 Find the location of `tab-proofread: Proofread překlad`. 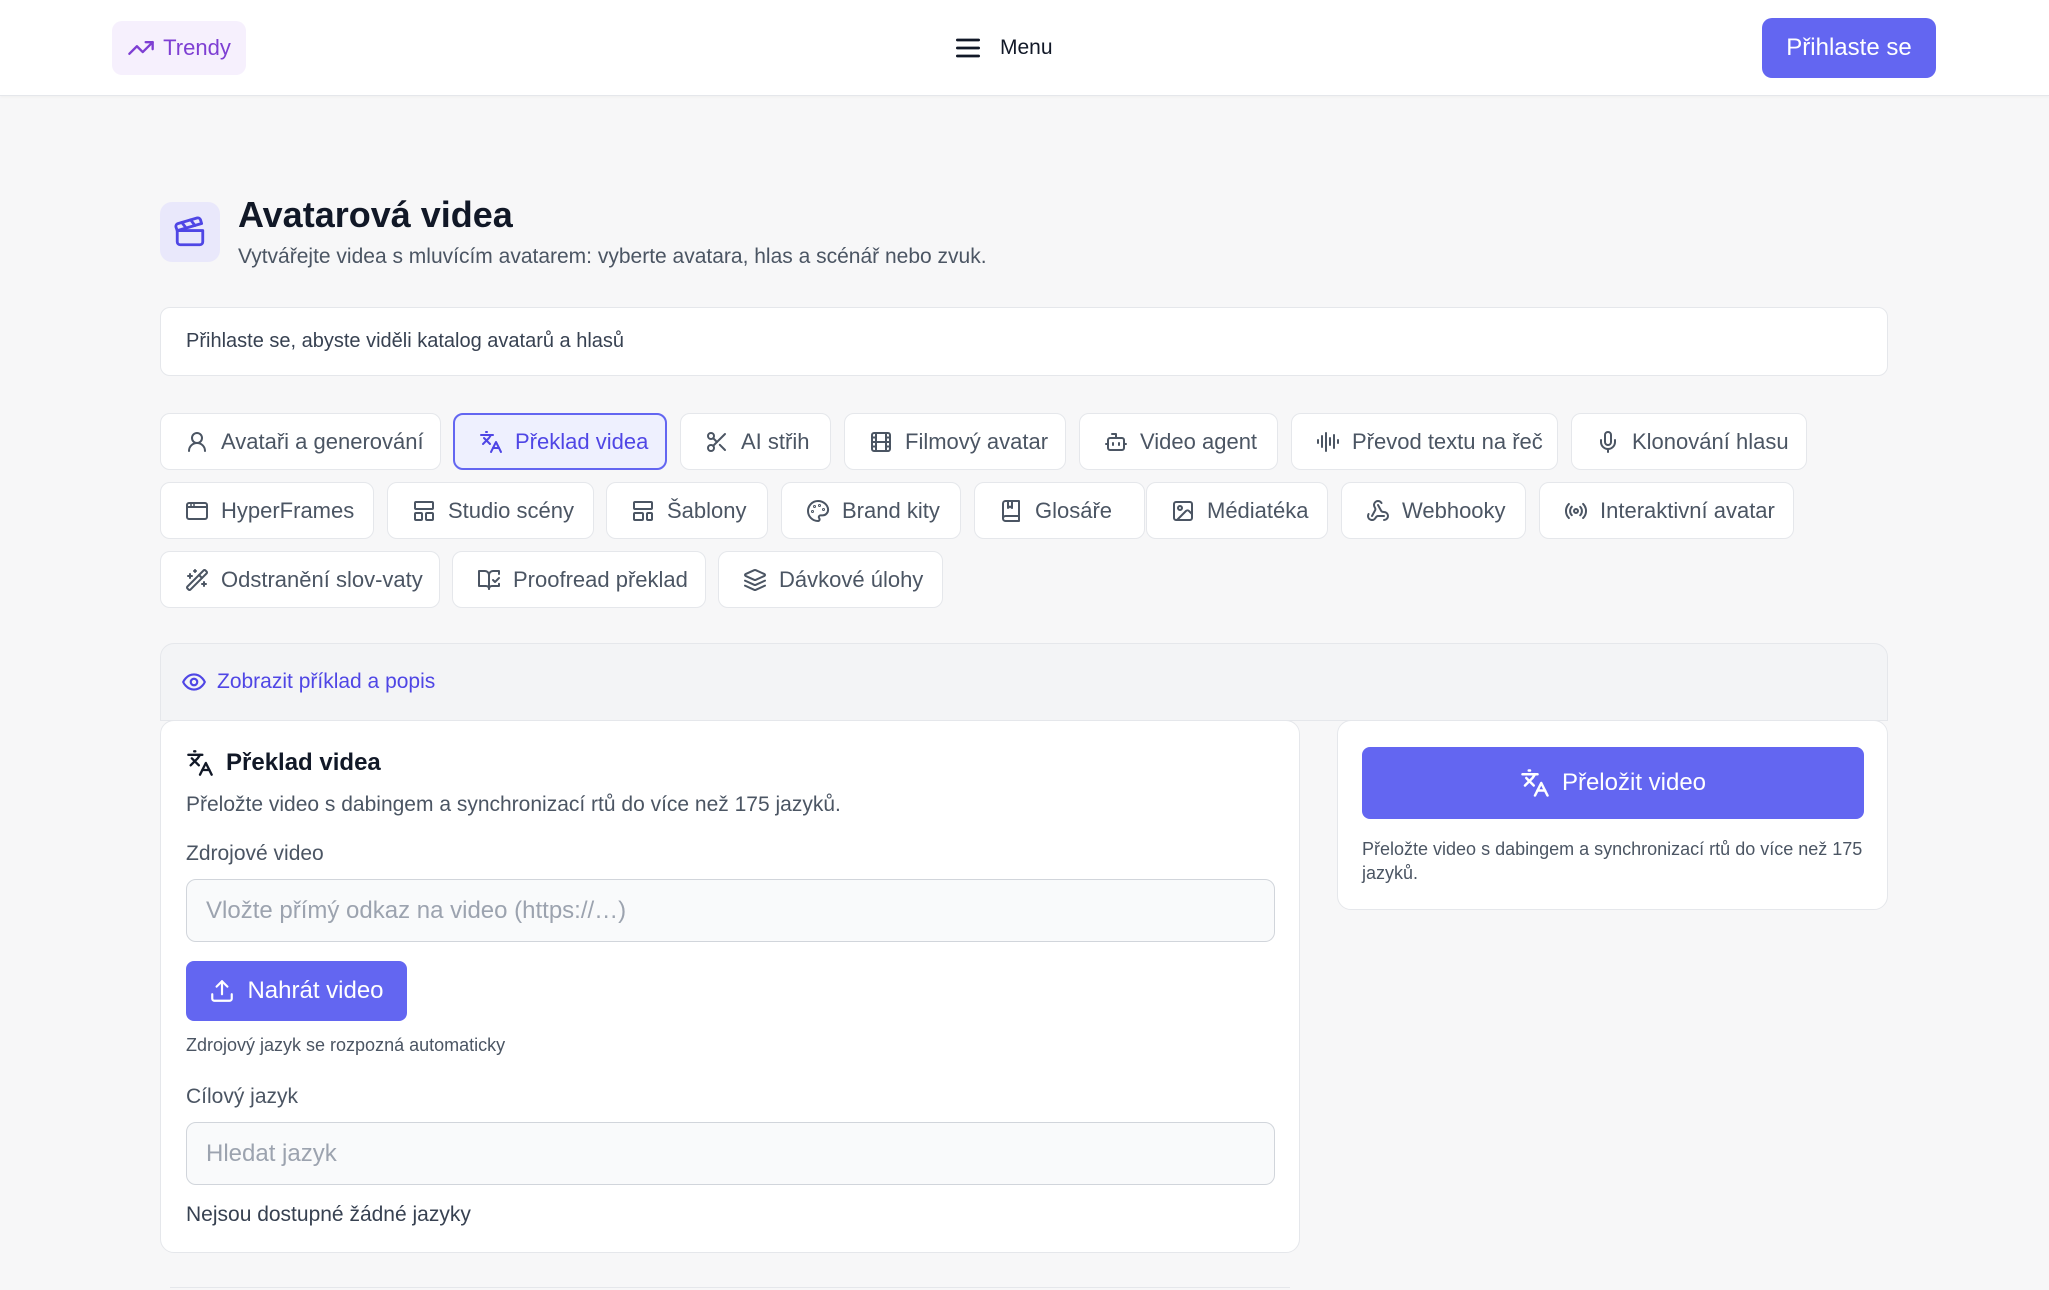

tab-proofread: Proofread překlad is located at coordinates (579, 579).